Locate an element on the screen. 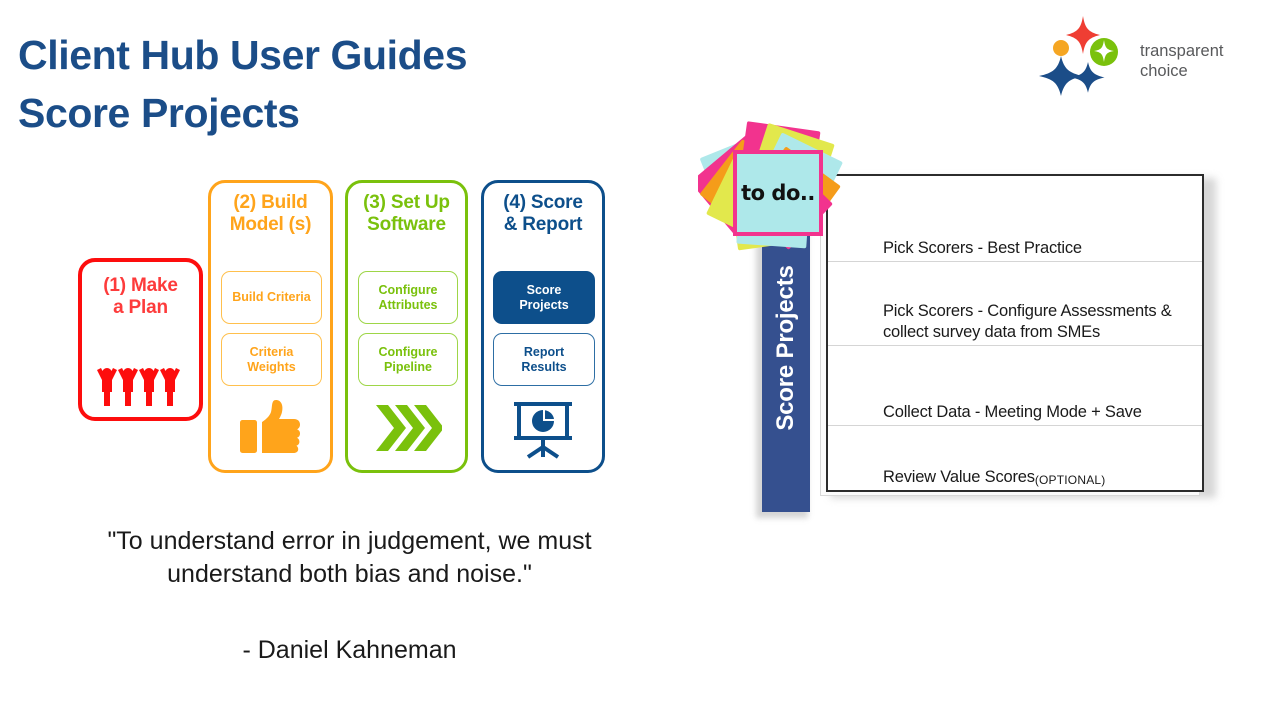 The height and width of the screenshot is (720, 1280). logo-mark-icon is located at coordinates (1076, 58).